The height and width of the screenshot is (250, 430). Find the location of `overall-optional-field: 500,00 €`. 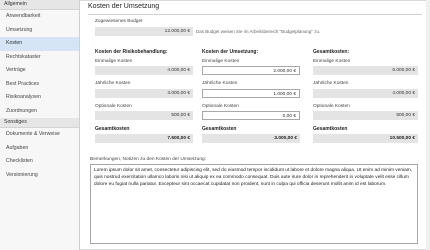

overall-optional-field: 500,00 € is located at coordinates (365, 115).